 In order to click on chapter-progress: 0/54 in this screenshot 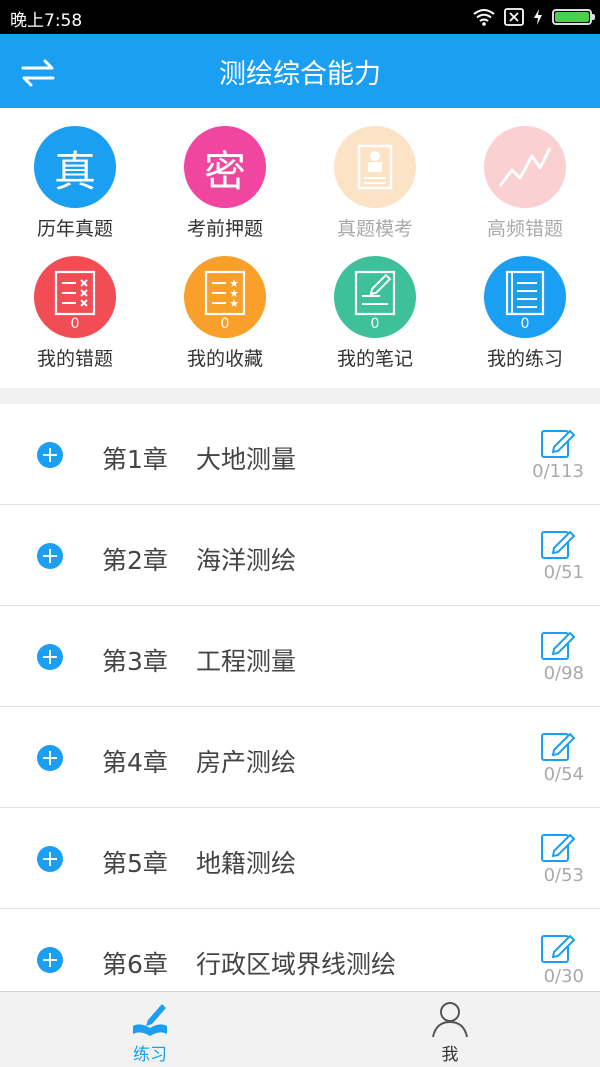, I will do `click(563, 774)`.